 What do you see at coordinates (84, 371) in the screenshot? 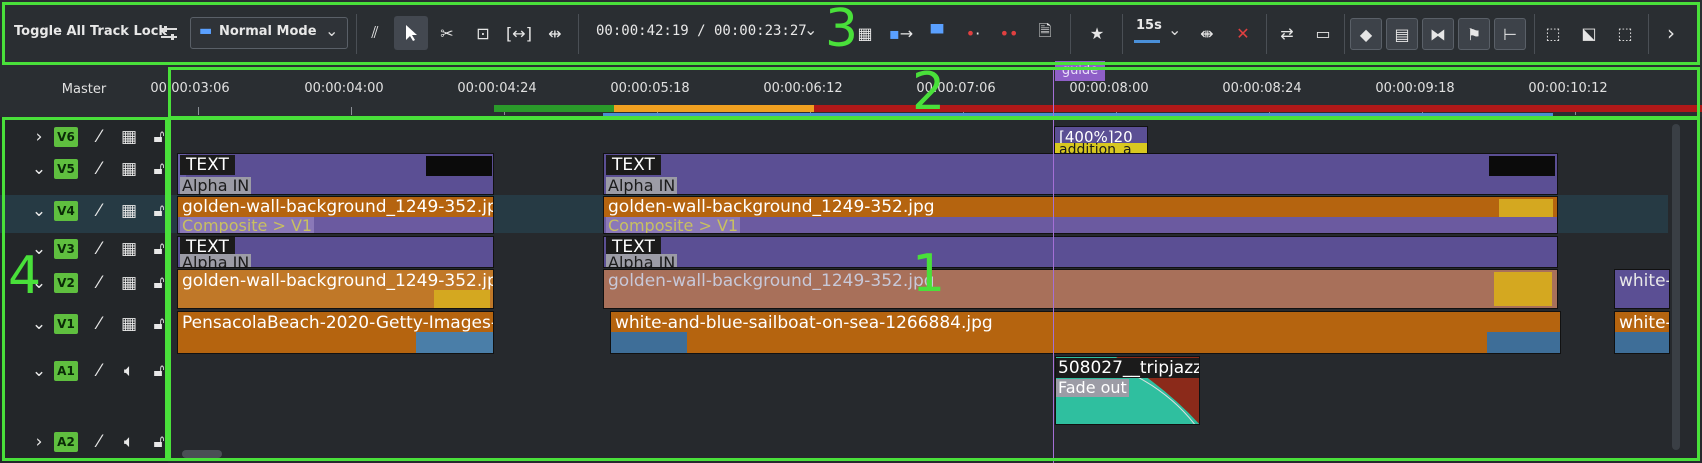
I see `track-header-a1: ⌄ A1 ⁄ 🔈︎ 🔓︎` at bounding box center [84, 371].